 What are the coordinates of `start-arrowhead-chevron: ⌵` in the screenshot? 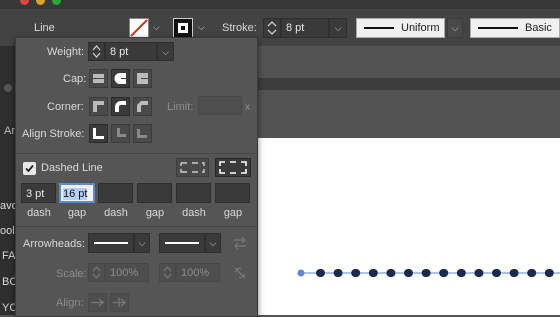 It's located at (142, 243).